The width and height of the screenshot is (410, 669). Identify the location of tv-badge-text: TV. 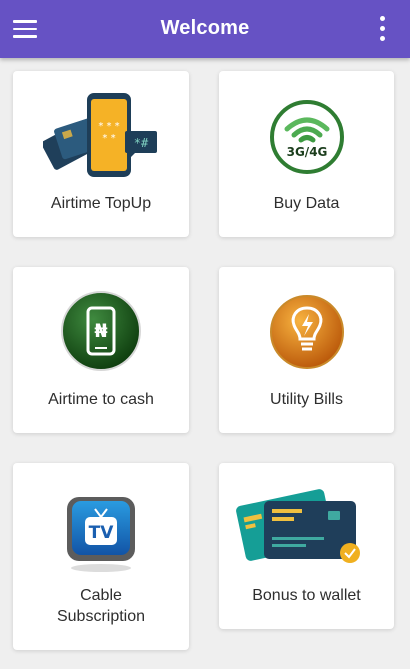
(102, 533).